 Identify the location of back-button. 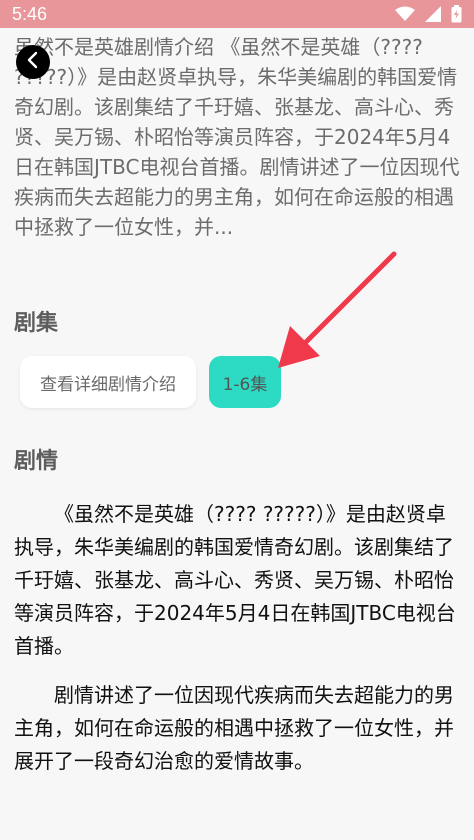
(33, 62).